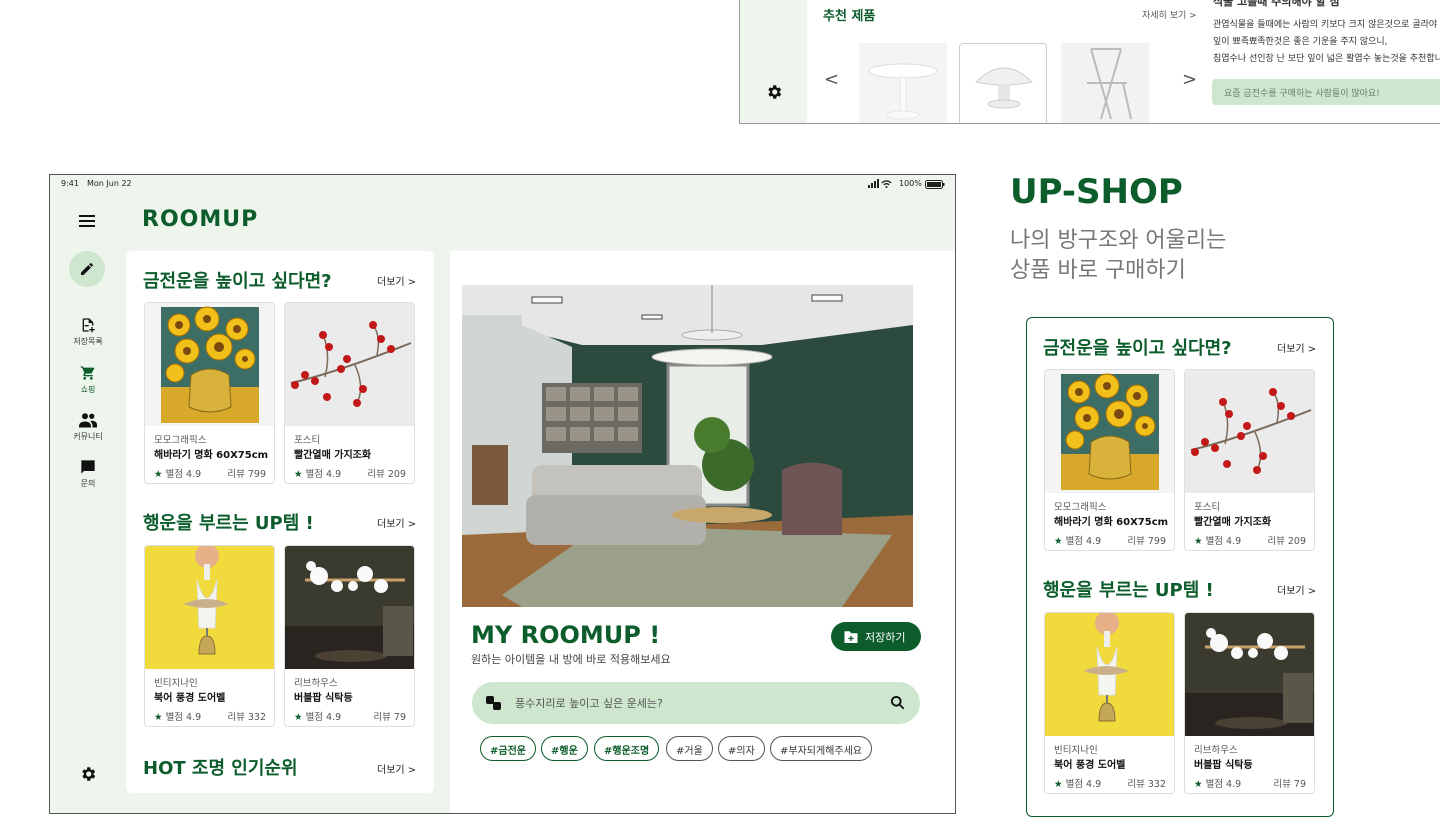 The height and width of the screenshot is (817, 1440). Describe the element at coordinates (885, 637) in the screenshot. I see `save-button-label: 저장하기` at that location.